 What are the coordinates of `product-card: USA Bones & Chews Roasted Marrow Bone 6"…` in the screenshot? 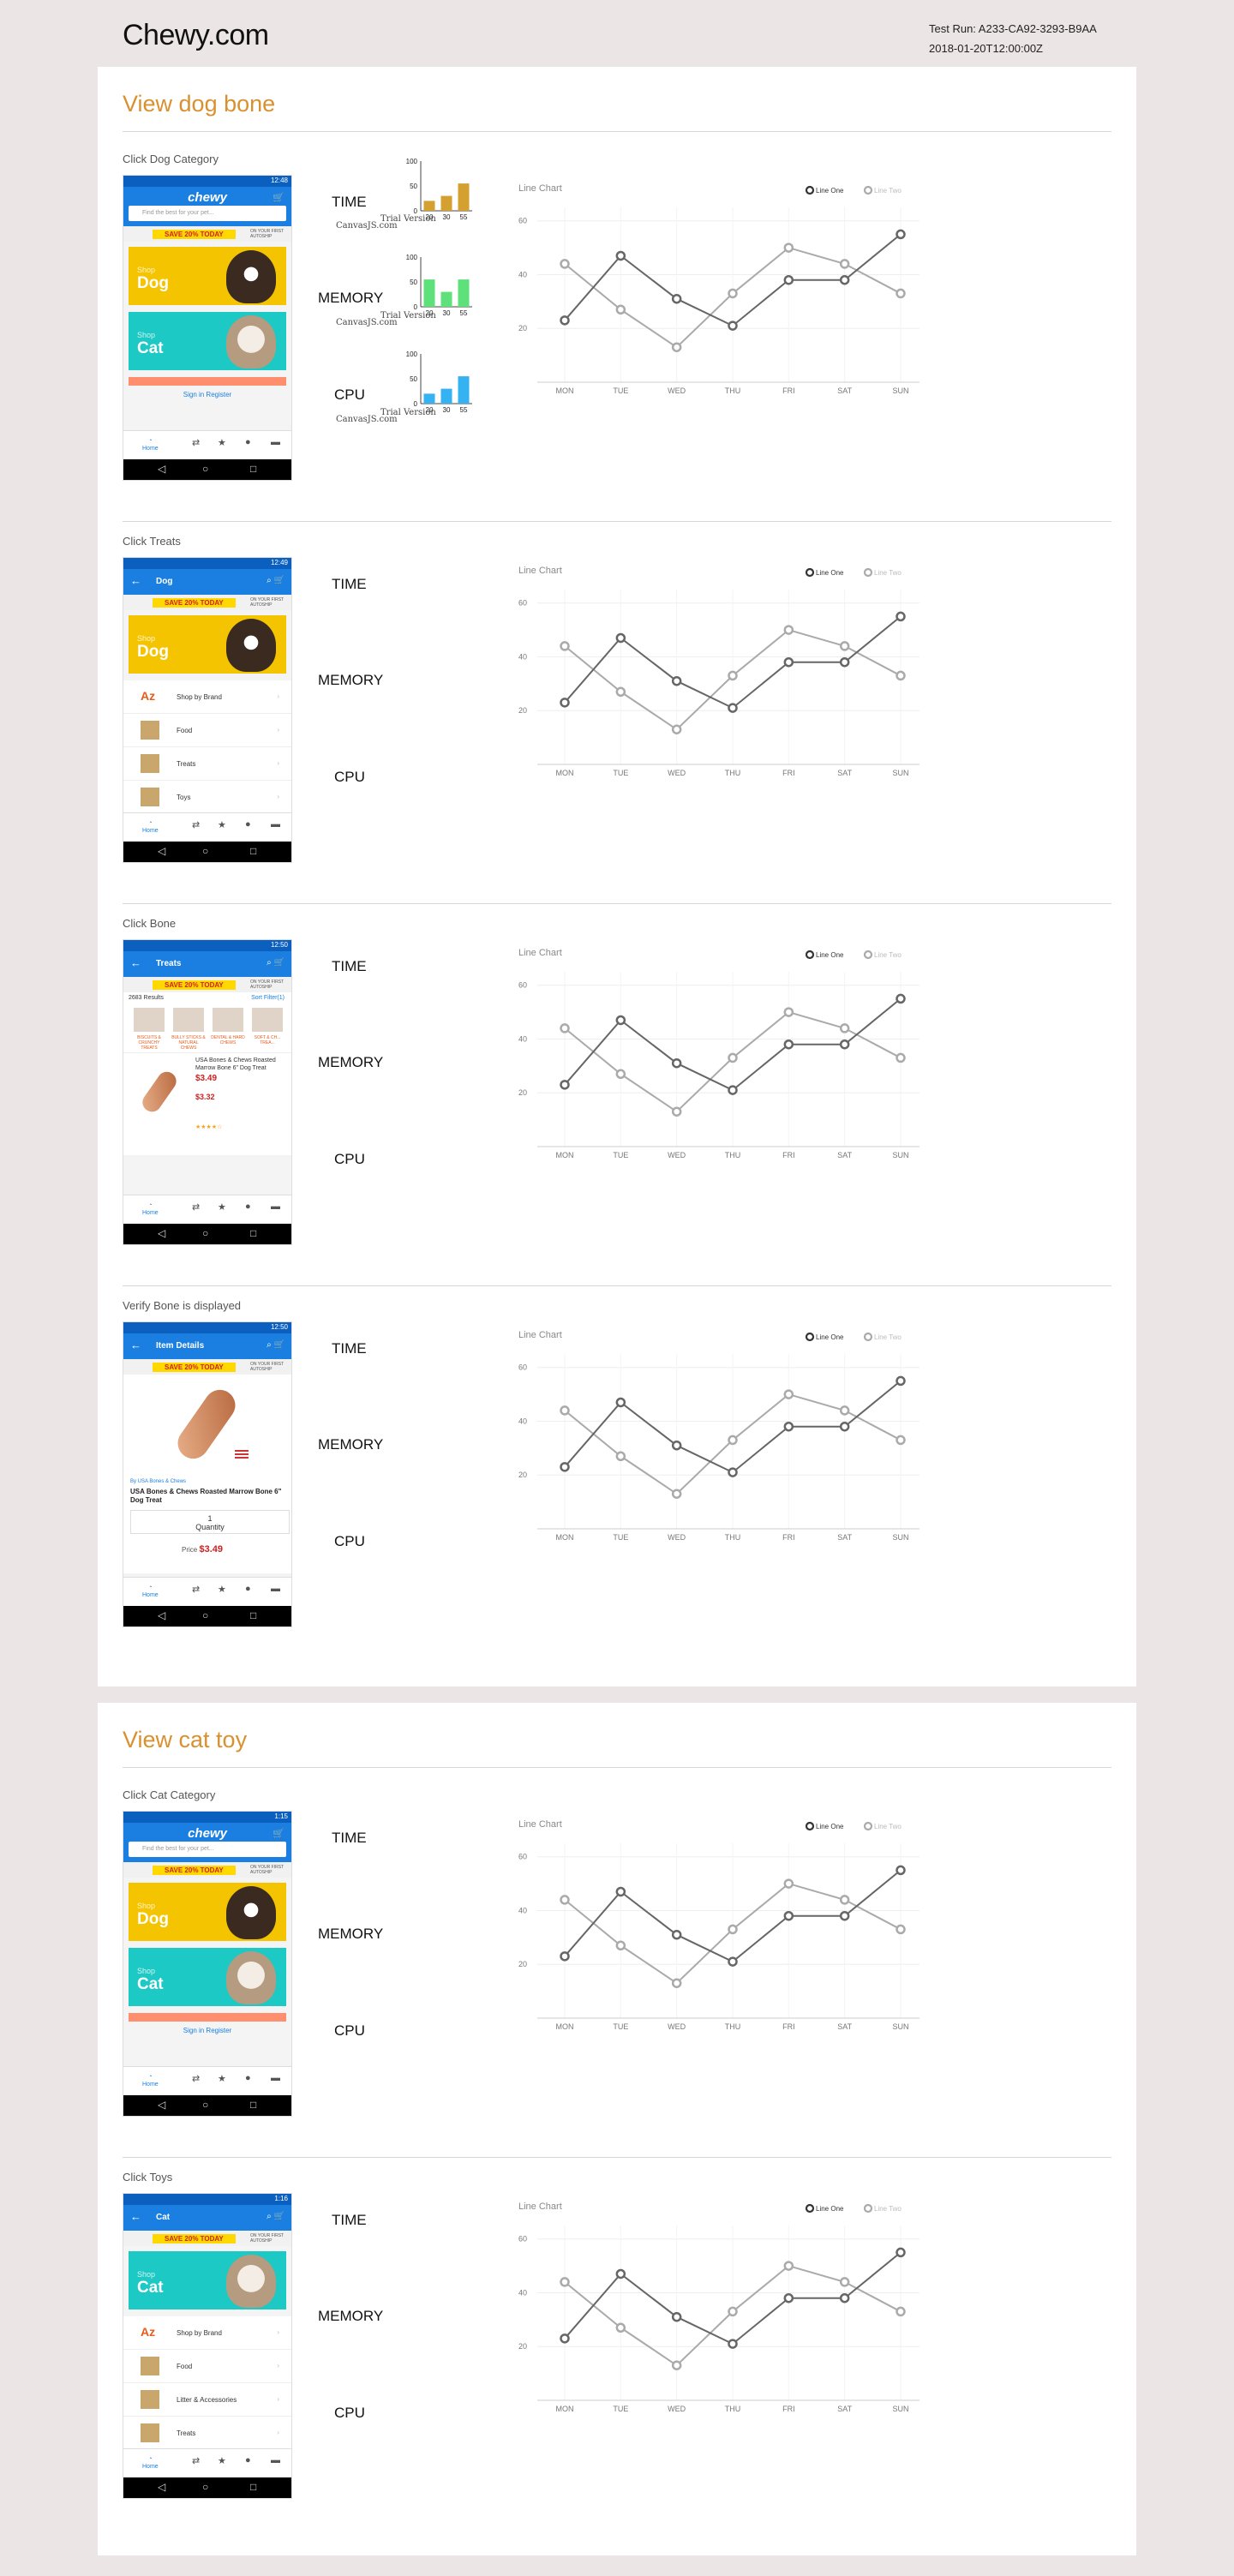 It's located at (207, 1103).